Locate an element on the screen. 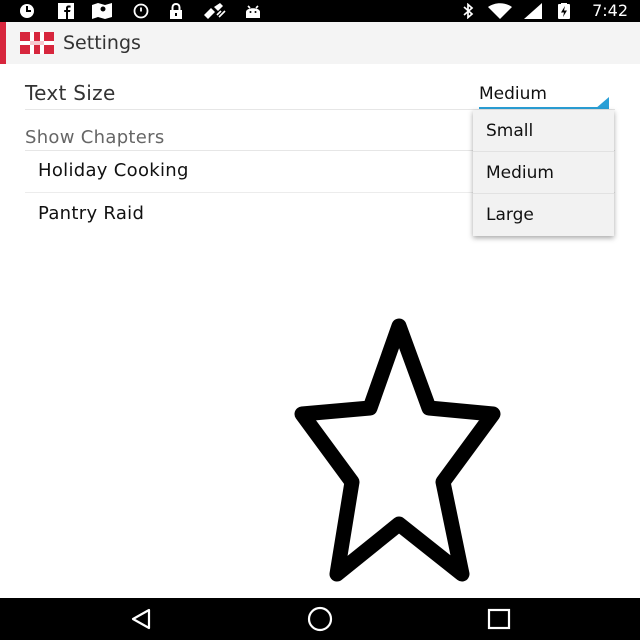  star-outline-icon is located at coordinates (400, 449).